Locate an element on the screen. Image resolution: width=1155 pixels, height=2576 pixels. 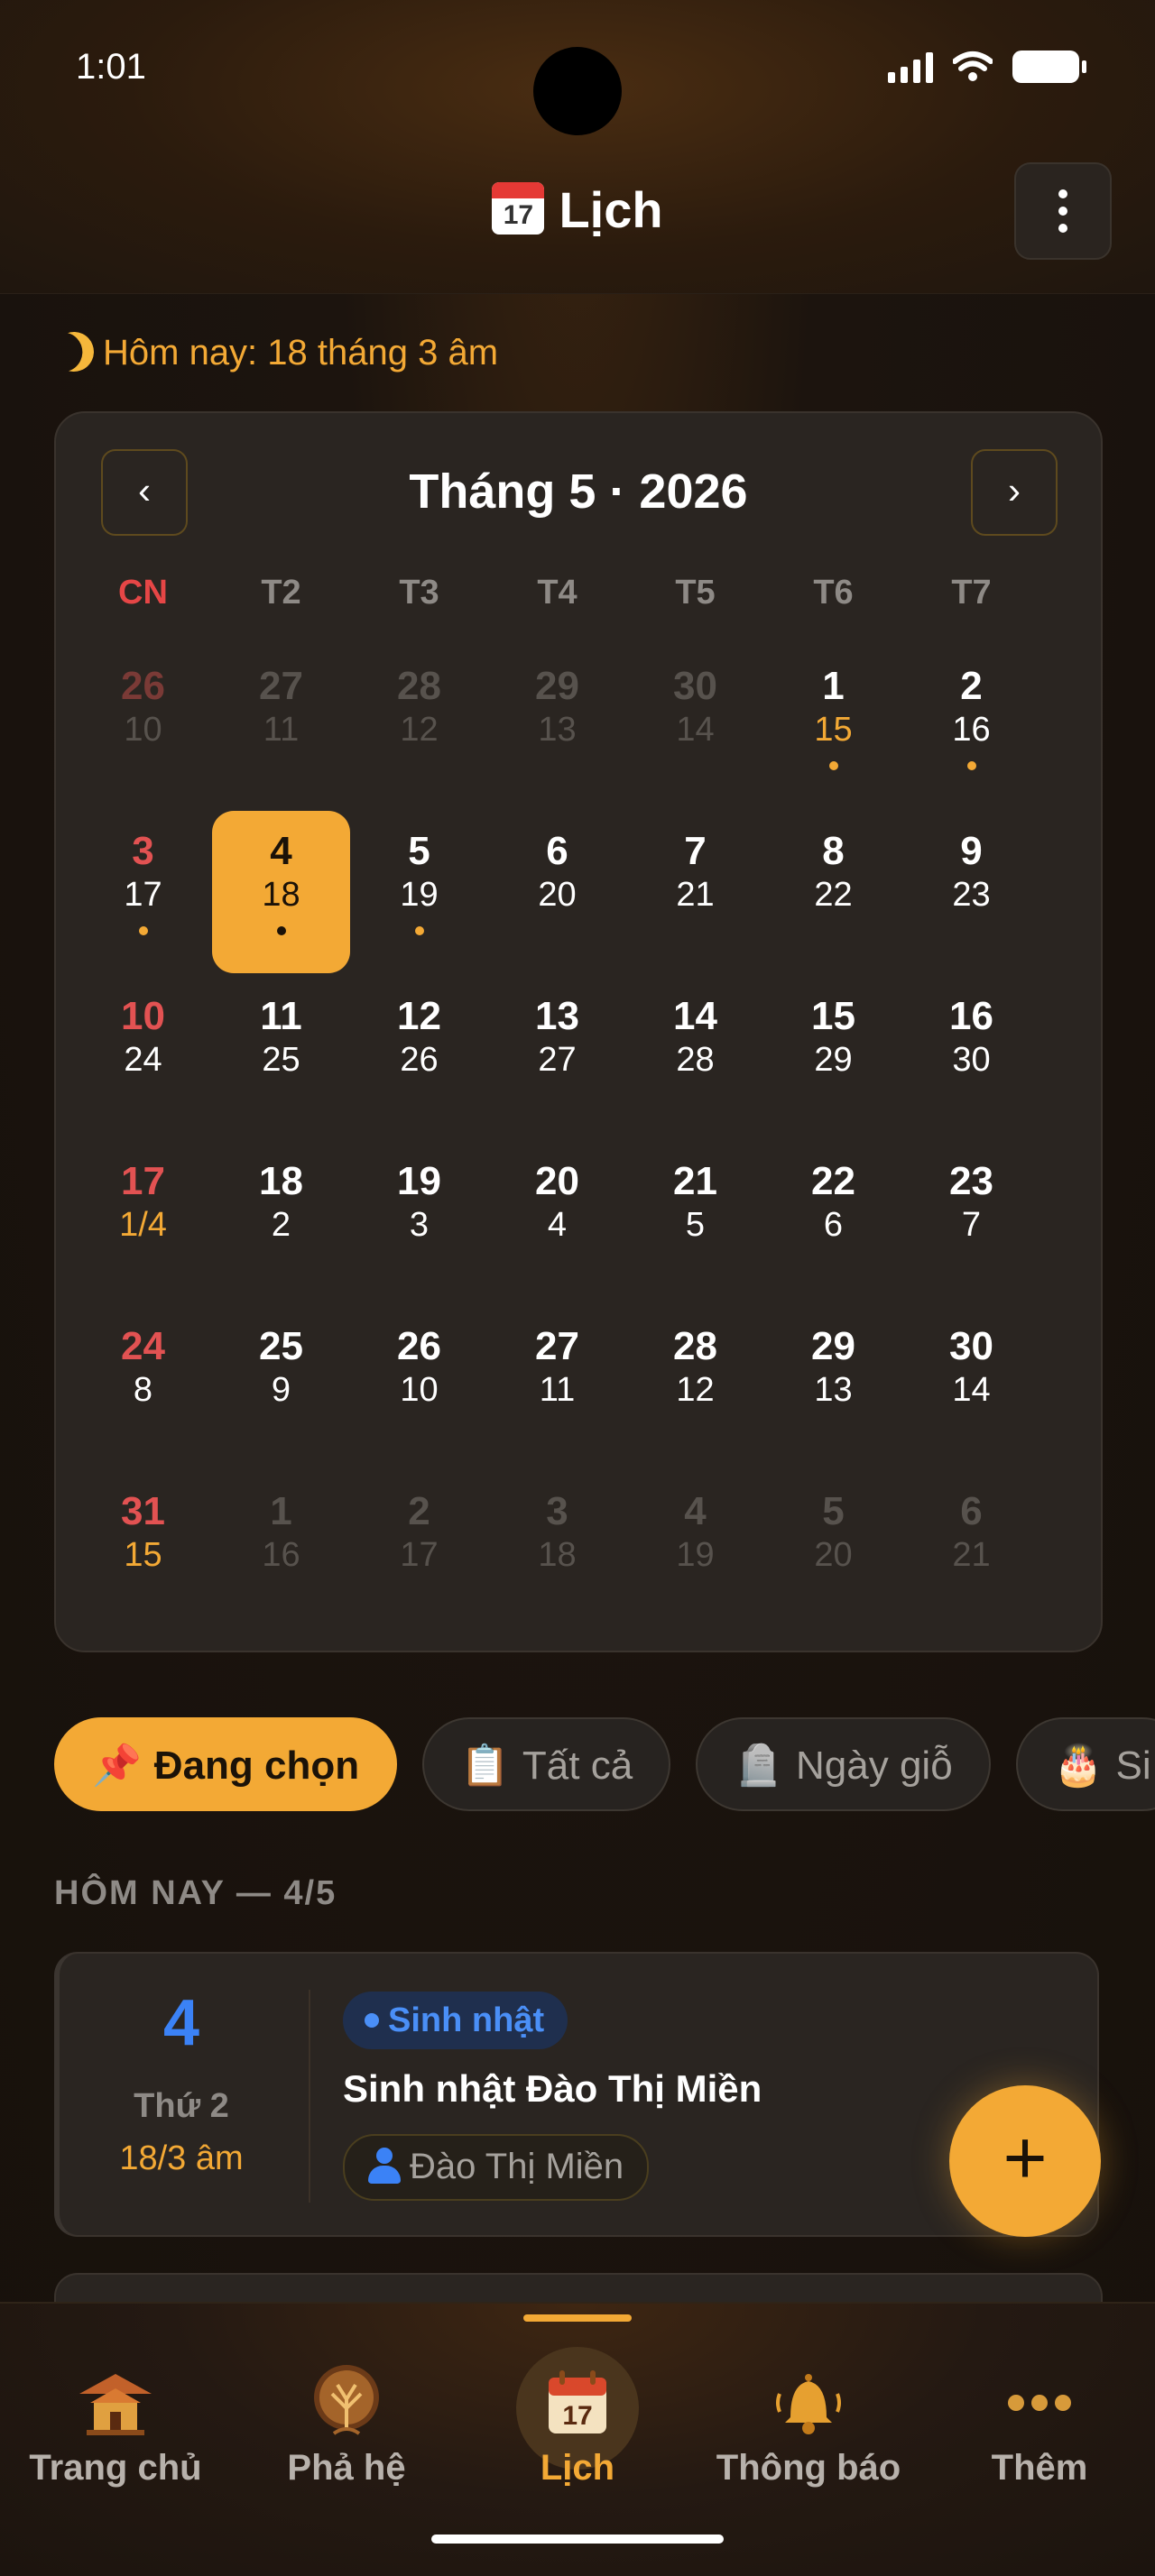
day-cell-selected: 4 18 is located at coordinates (281, 888).